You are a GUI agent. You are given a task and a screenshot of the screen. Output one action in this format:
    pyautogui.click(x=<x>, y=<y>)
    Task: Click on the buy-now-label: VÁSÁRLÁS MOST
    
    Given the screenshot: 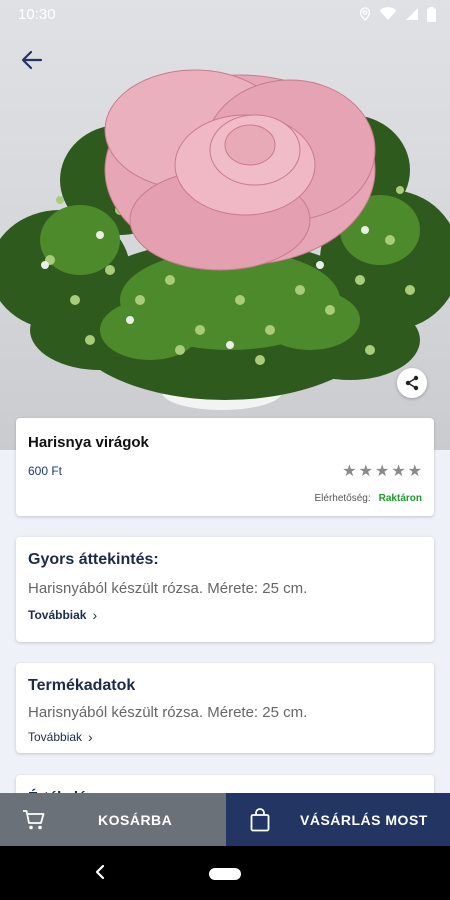 What is the action you would take?
    pyautogui.click(x=364, y=819)
    